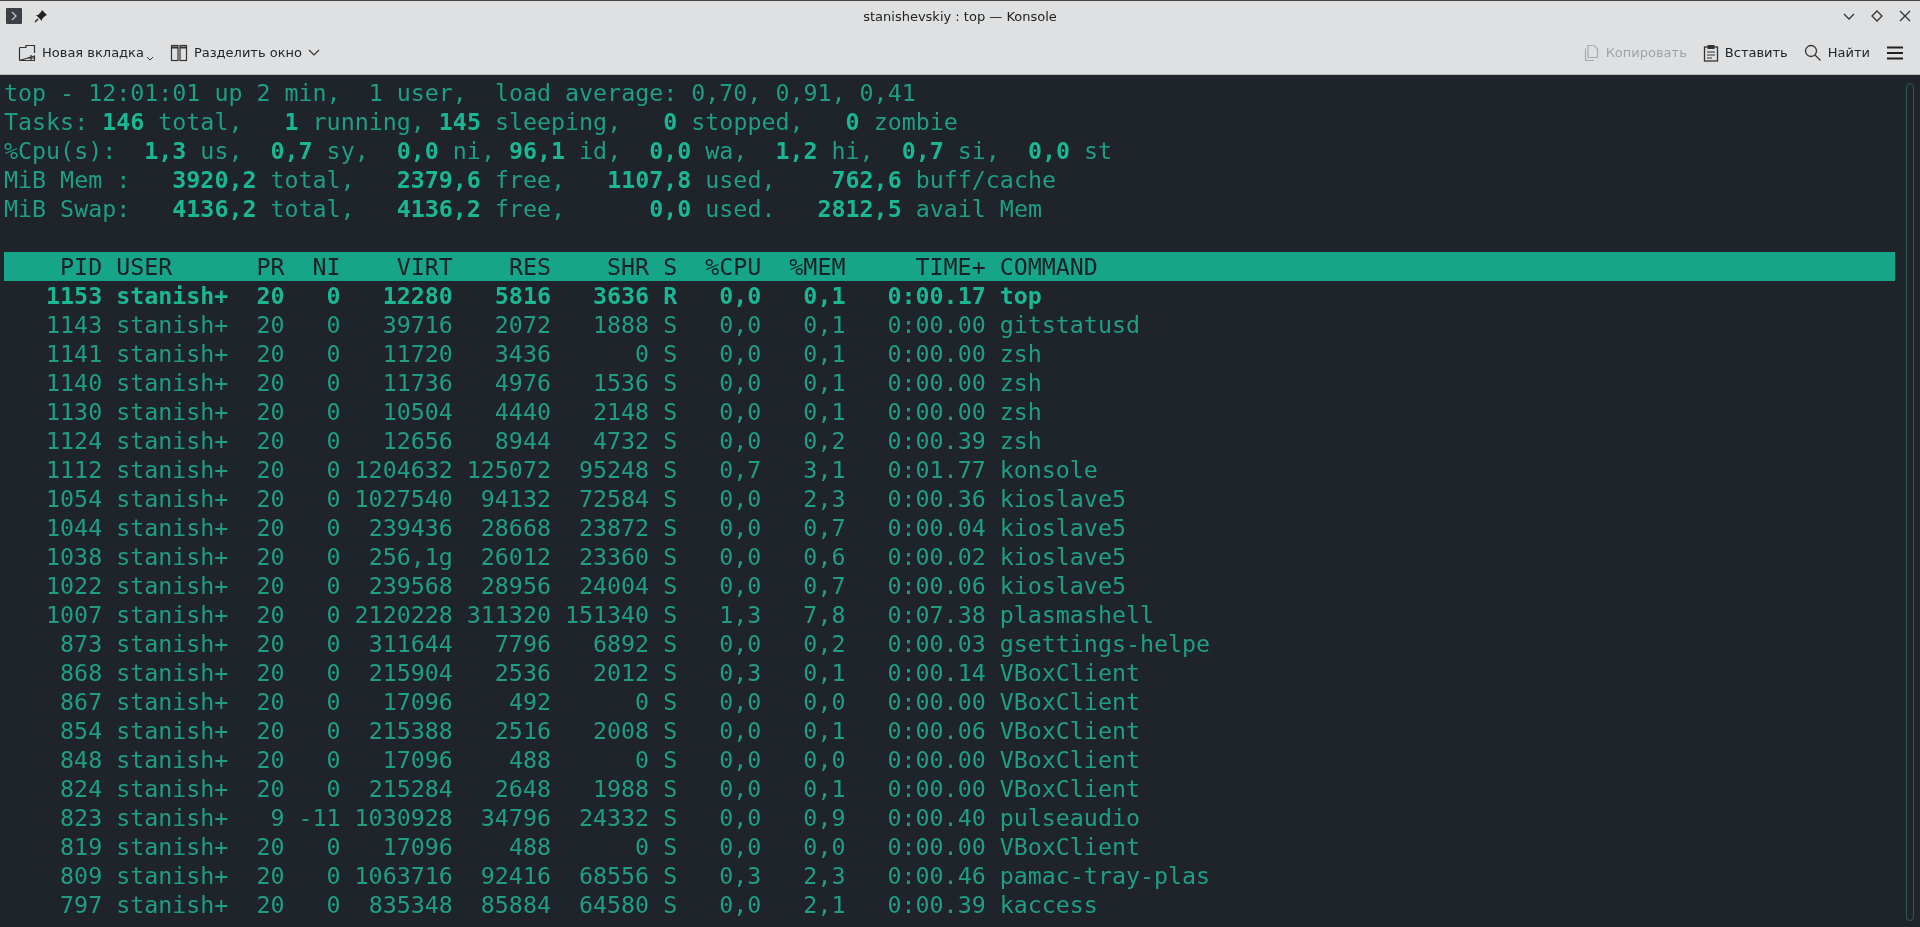  I want to click on table-cell-text: 1007, so click(74, 614).